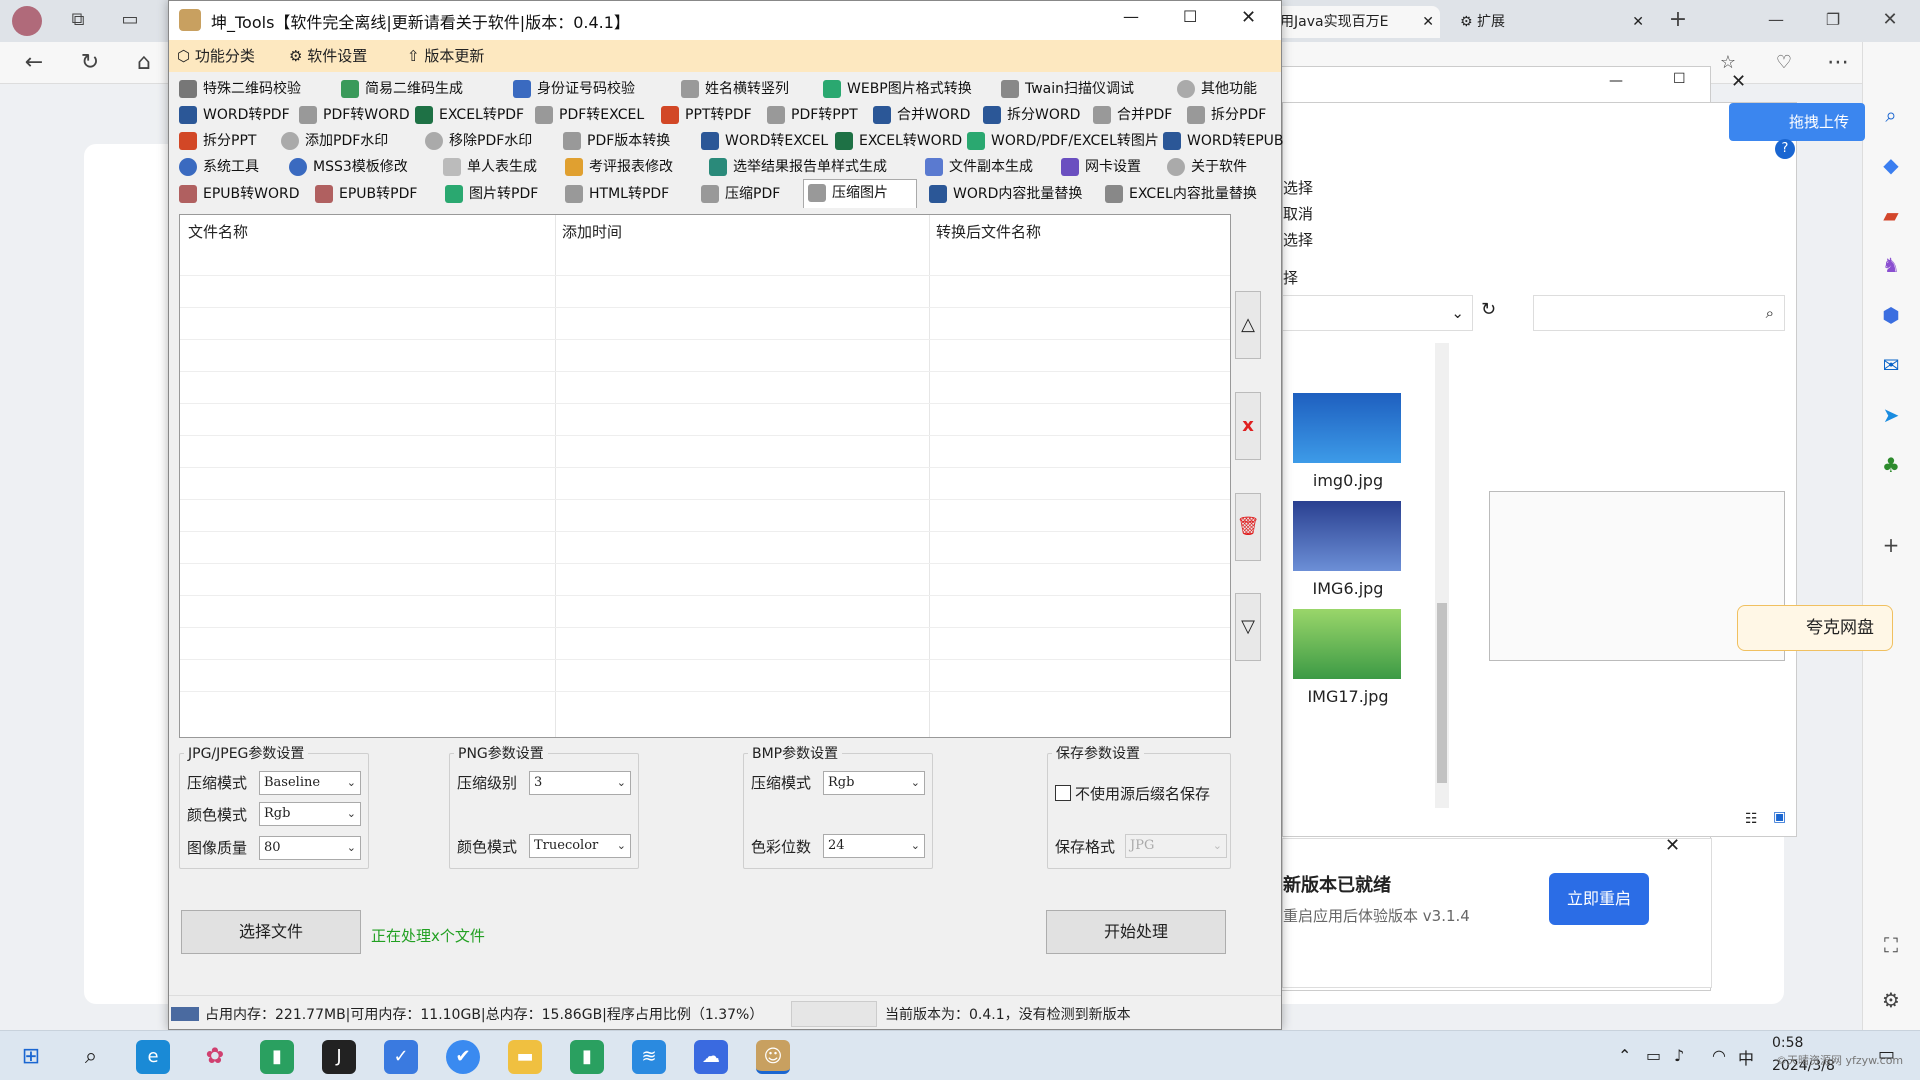  What do you see at coordinates (977, 167) in the screenshot?
I see `tab-file-copy: 文件副本生成` at bounding box center [977, 167].